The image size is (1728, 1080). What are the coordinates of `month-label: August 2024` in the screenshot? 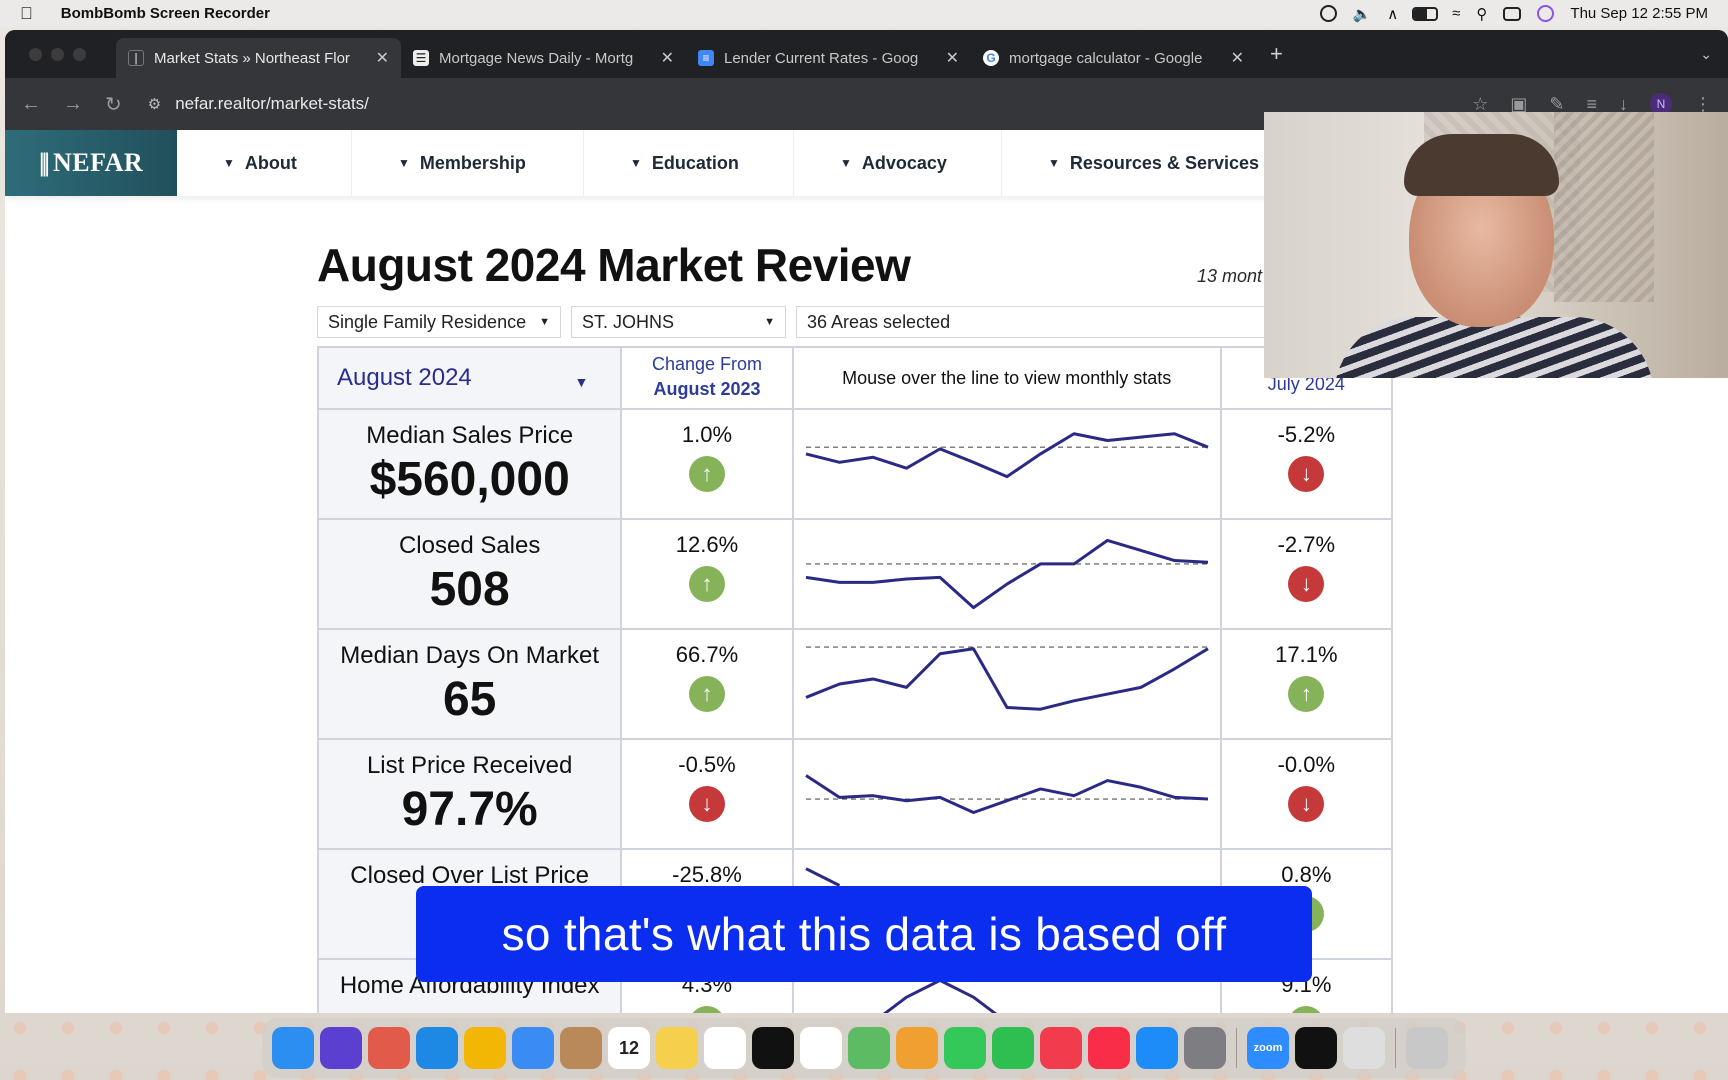 It's located at (404, 377).